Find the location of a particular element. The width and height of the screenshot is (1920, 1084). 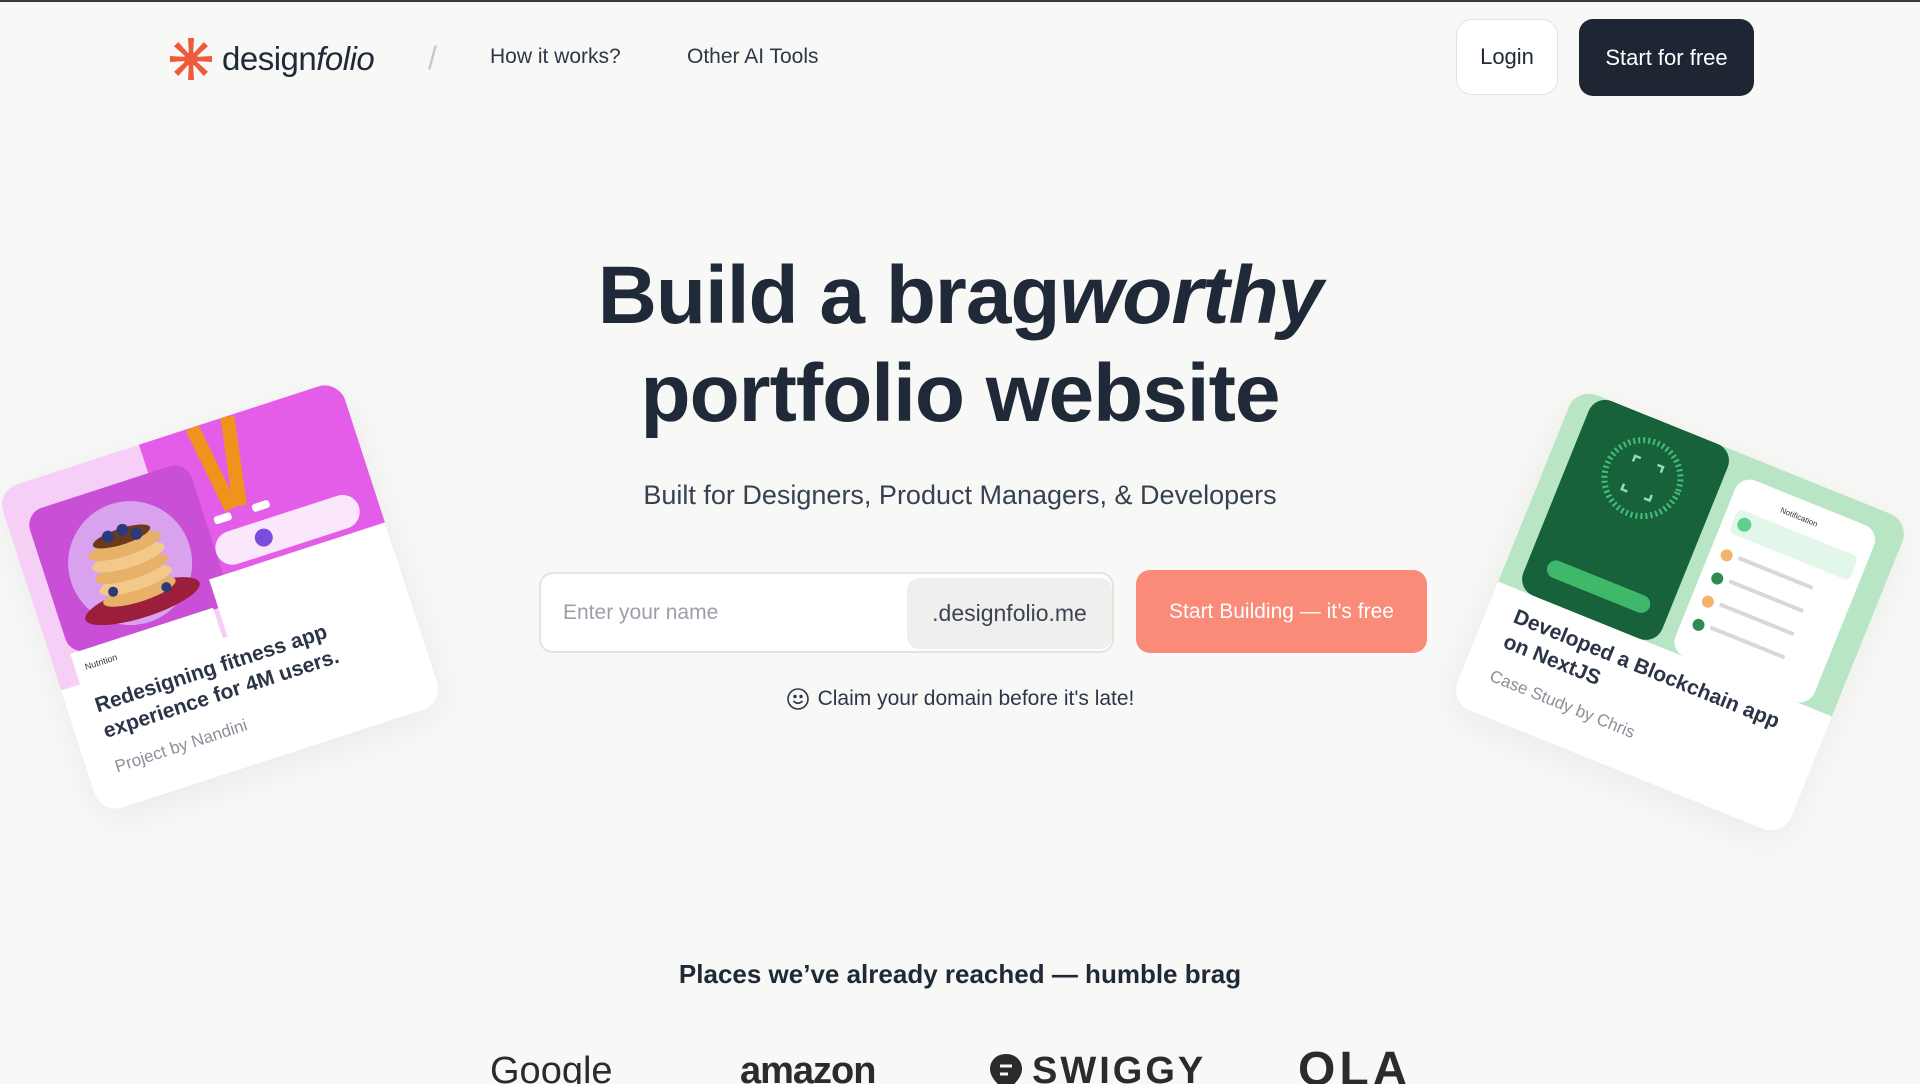

domain-input-group: .designfolio.me is located at coordinates (826, 612).